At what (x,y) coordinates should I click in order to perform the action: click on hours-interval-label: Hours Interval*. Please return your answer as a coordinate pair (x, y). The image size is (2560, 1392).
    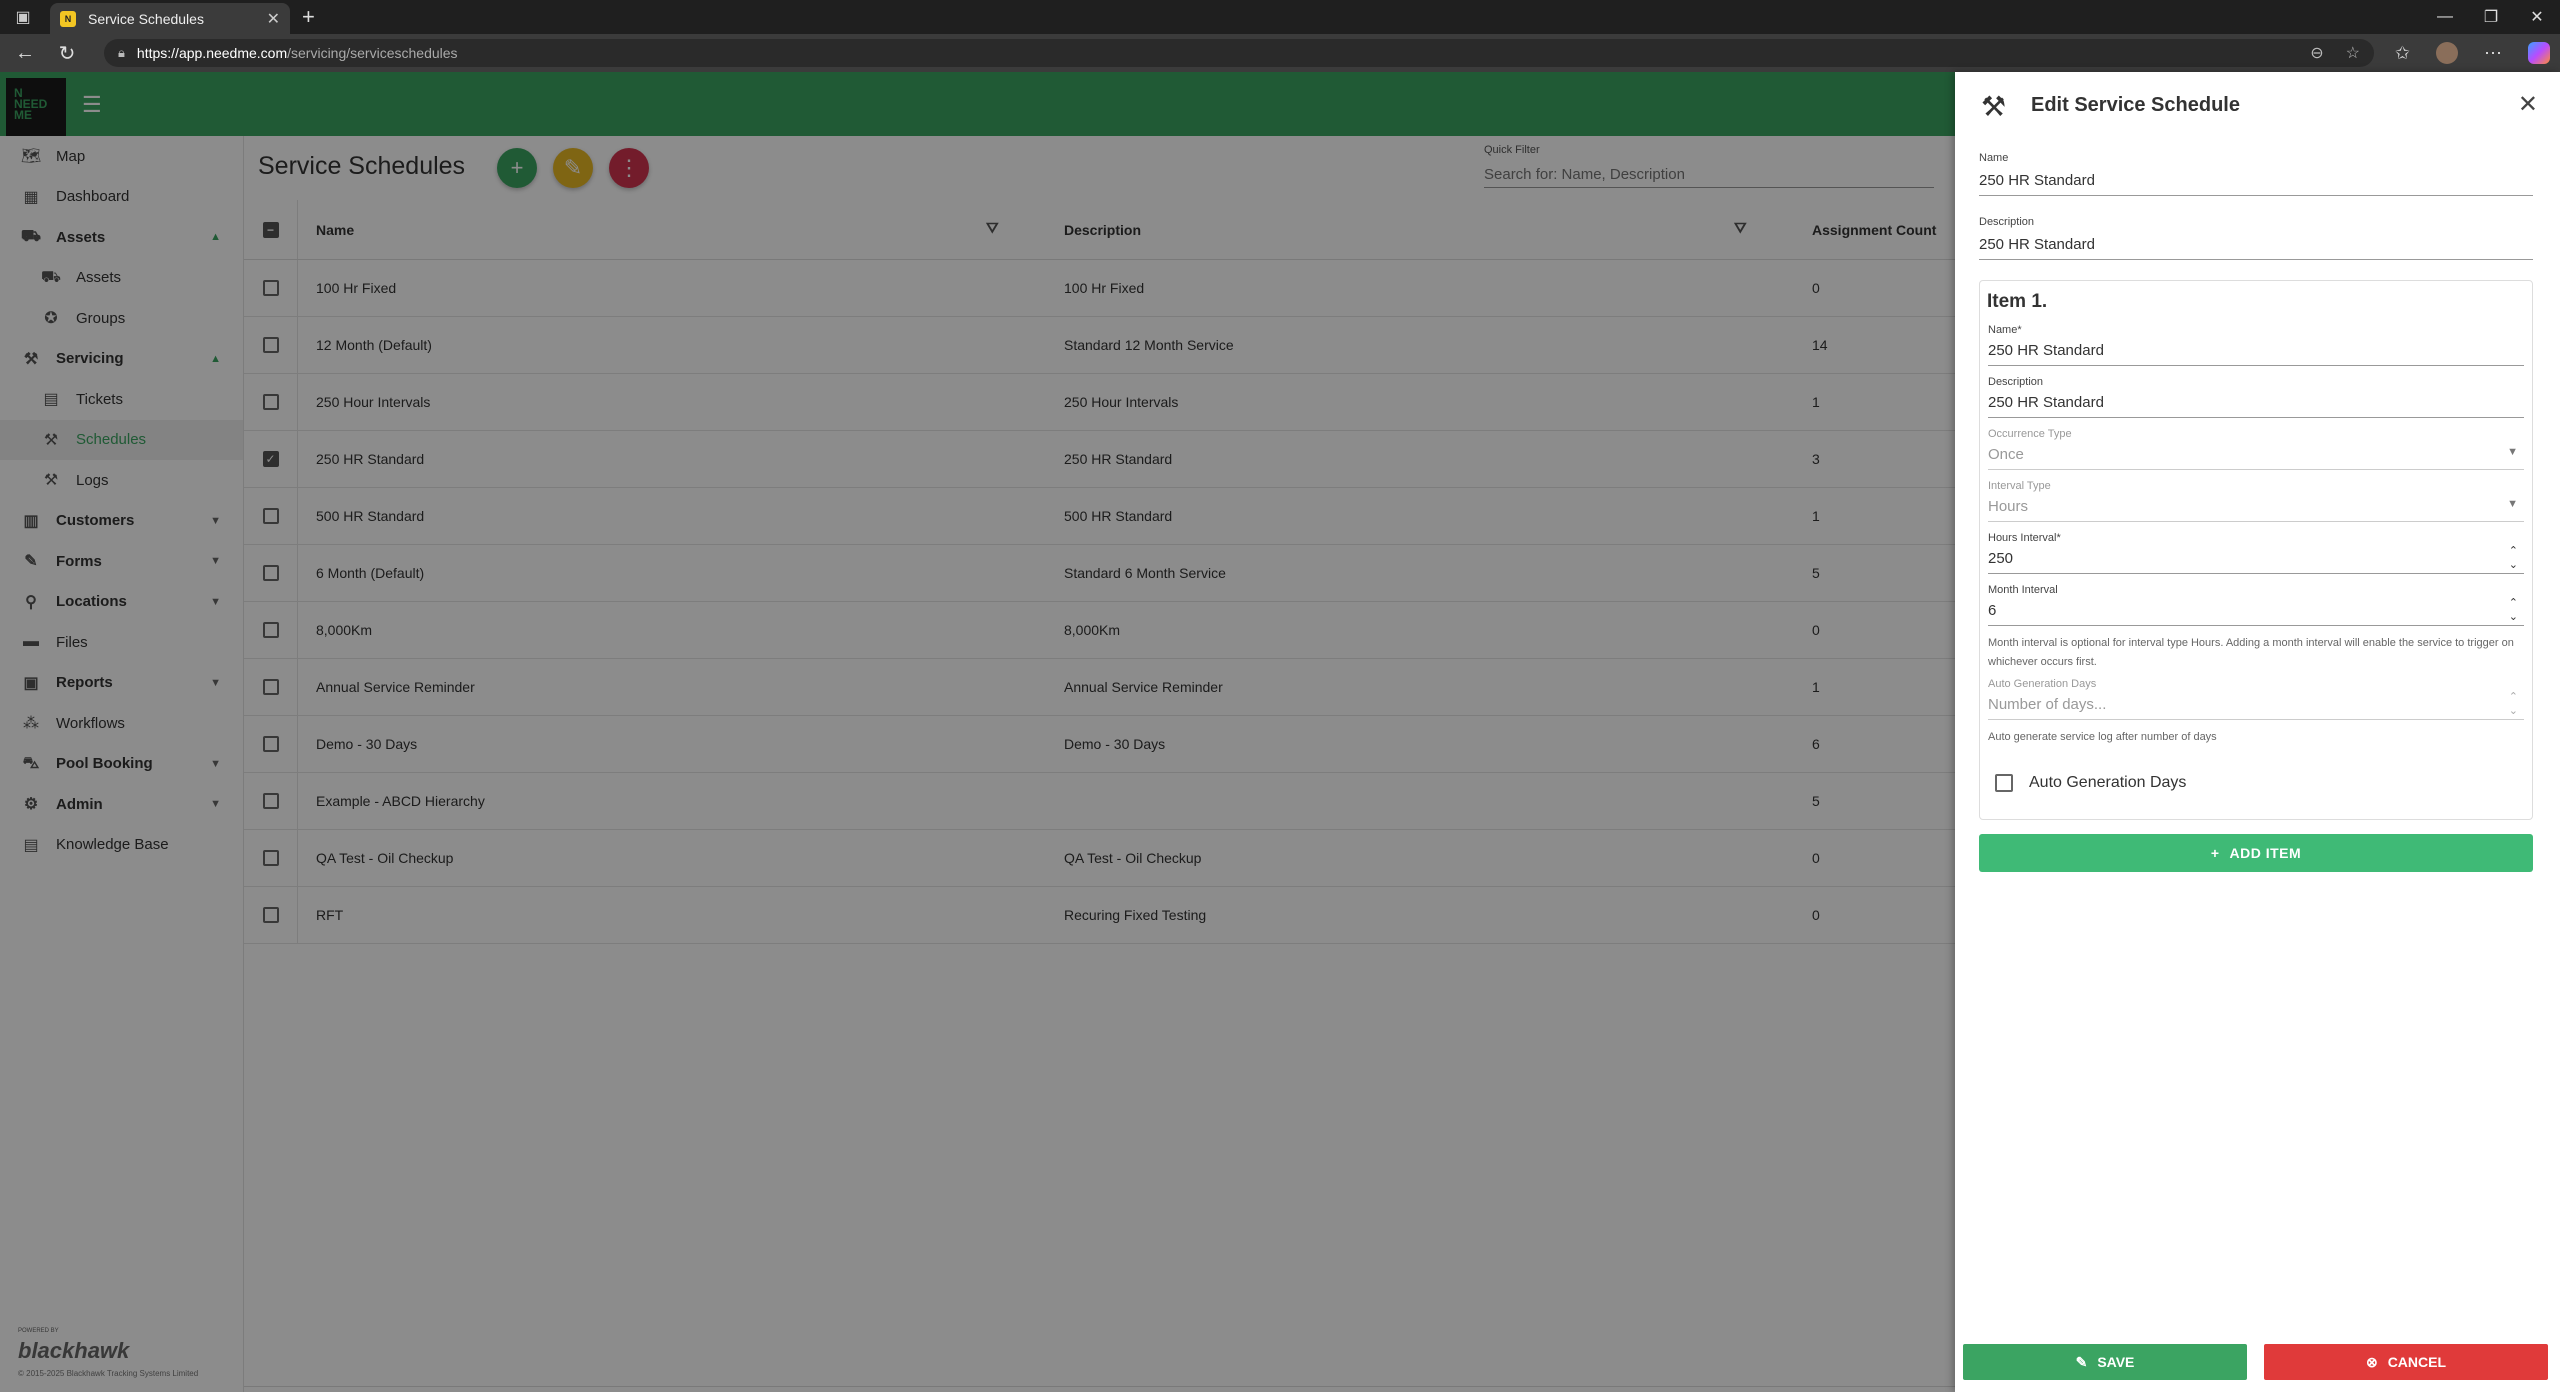
    Looking at the image, I should click on (2024, 538).